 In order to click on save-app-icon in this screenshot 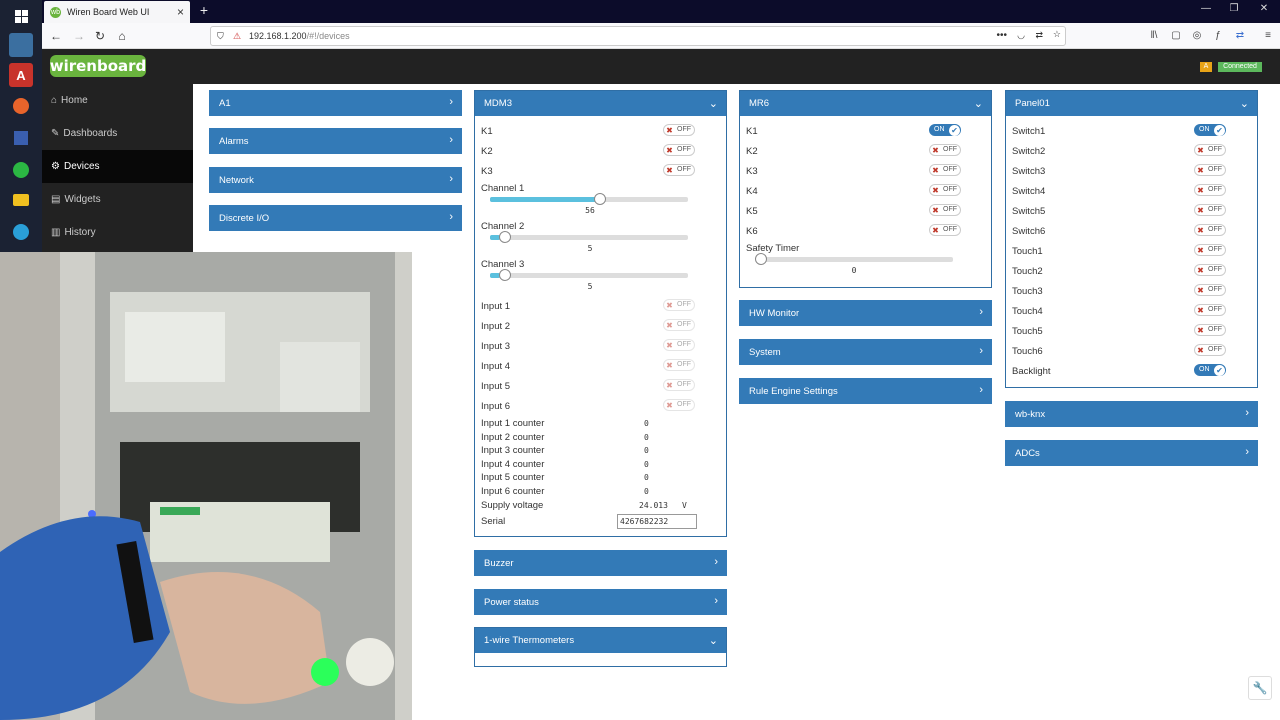, I will do `click(21, 138)`.